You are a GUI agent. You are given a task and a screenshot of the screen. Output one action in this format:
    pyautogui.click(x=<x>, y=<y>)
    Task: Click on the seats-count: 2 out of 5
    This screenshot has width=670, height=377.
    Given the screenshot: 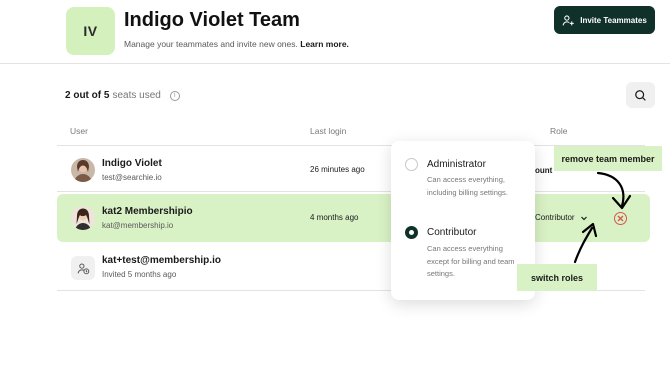 What is the action you would take?
    pyautogui.click(x=87, y=95)
    